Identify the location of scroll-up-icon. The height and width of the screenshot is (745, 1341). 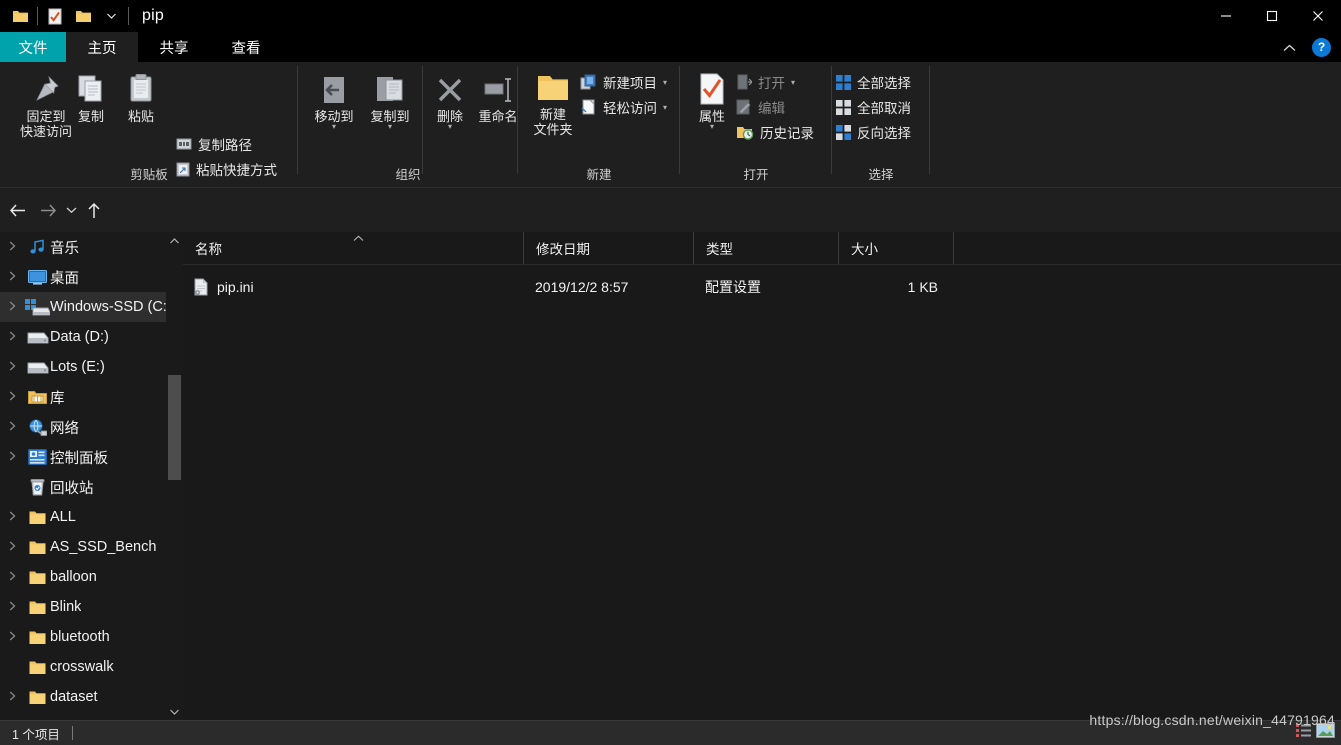
(174, 240).